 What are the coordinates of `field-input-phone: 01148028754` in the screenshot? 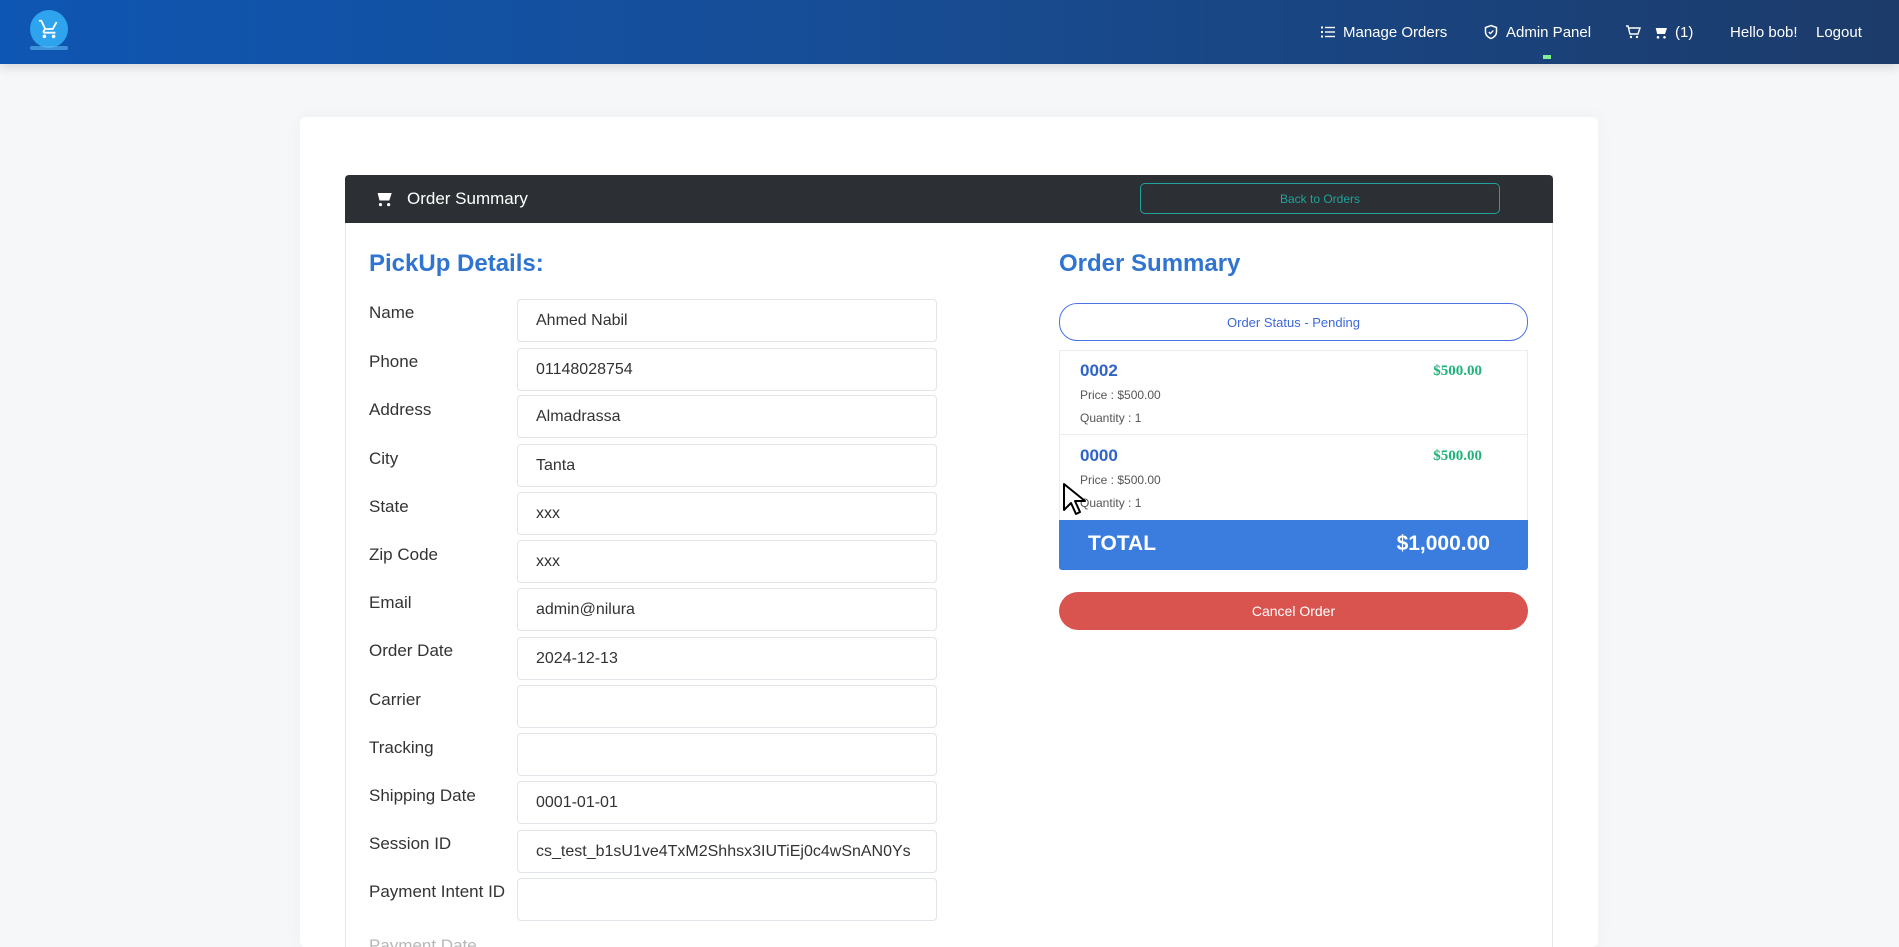 It's located at (727, 369).